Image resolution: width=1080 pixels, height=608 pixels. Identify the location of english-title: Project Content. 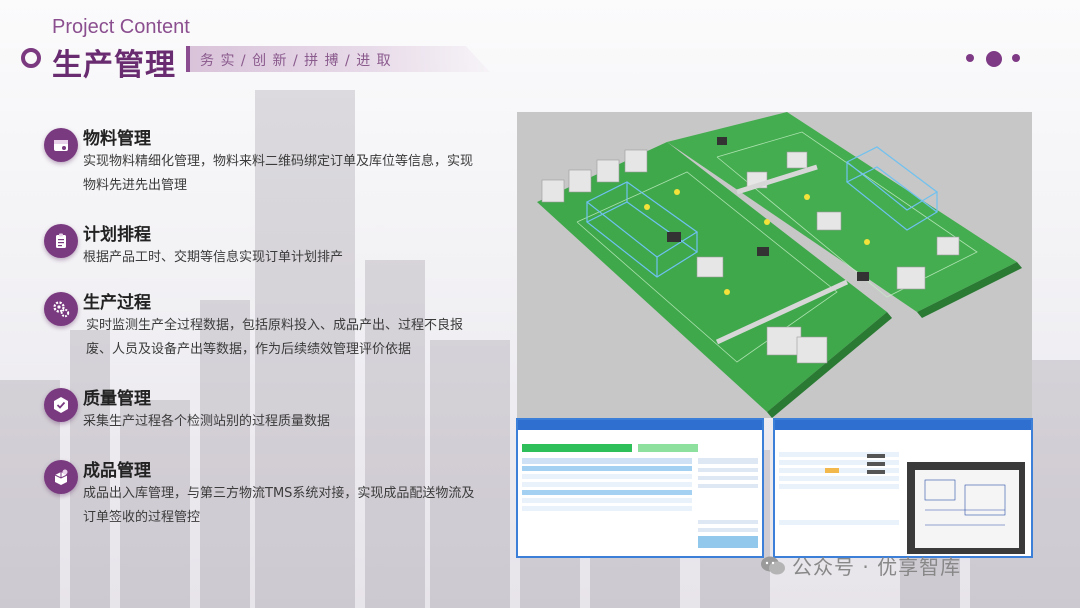
(121, 27).